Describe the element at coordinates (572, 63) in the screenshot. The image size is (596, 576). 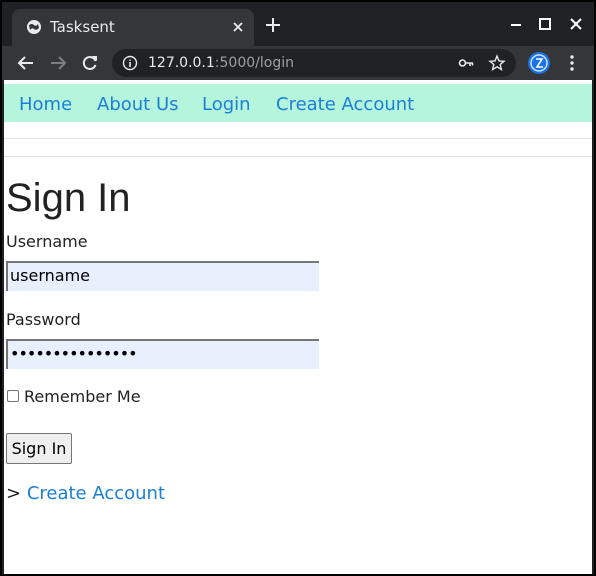
I see `more-menu-icon` at that location.